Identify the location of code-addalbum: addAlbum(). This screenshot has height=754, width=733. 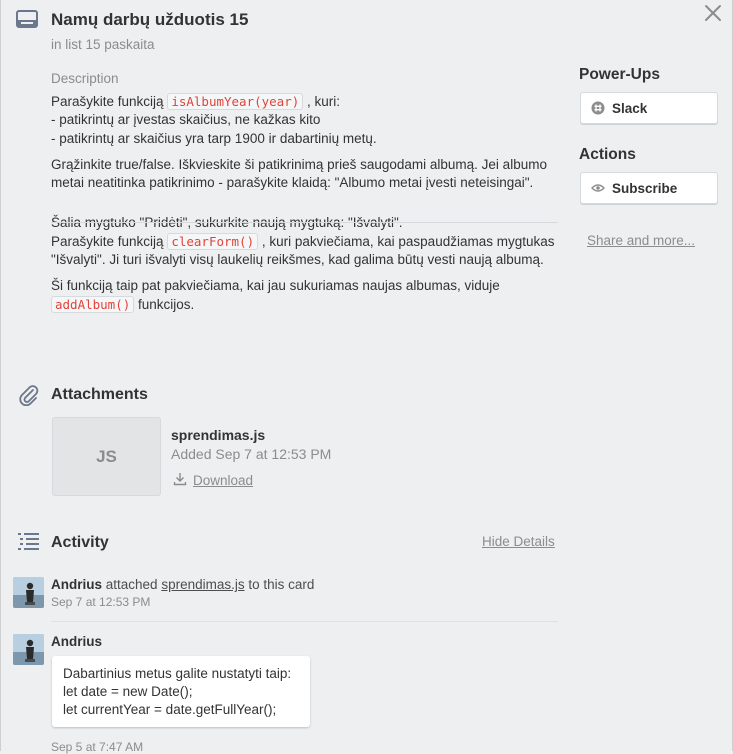
(93, 304).